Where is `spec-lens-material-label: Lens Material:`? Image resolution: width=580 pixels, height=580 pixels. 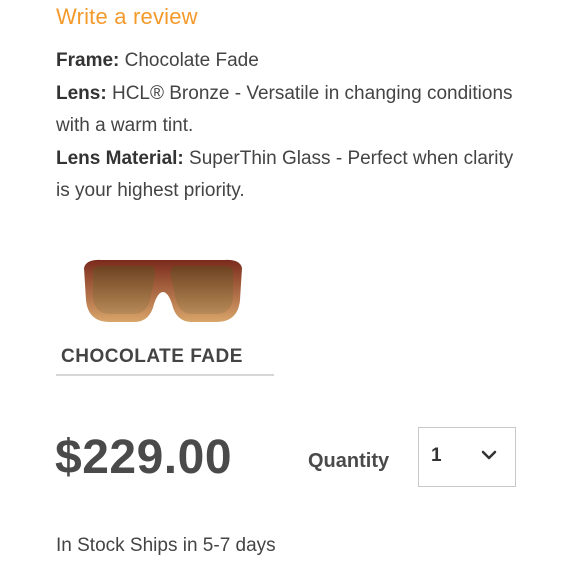
spec-lens-material-label: Lens Material: is located at coordinates (120, 158).